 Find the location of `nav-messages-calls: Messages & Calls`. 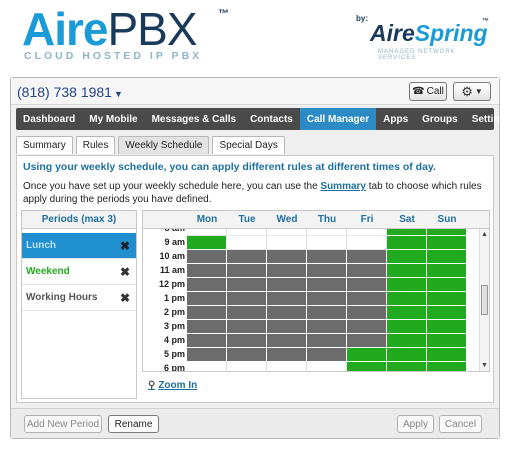

nav-messages-calls: Messages & Calls is located at coordinates (194, 119).